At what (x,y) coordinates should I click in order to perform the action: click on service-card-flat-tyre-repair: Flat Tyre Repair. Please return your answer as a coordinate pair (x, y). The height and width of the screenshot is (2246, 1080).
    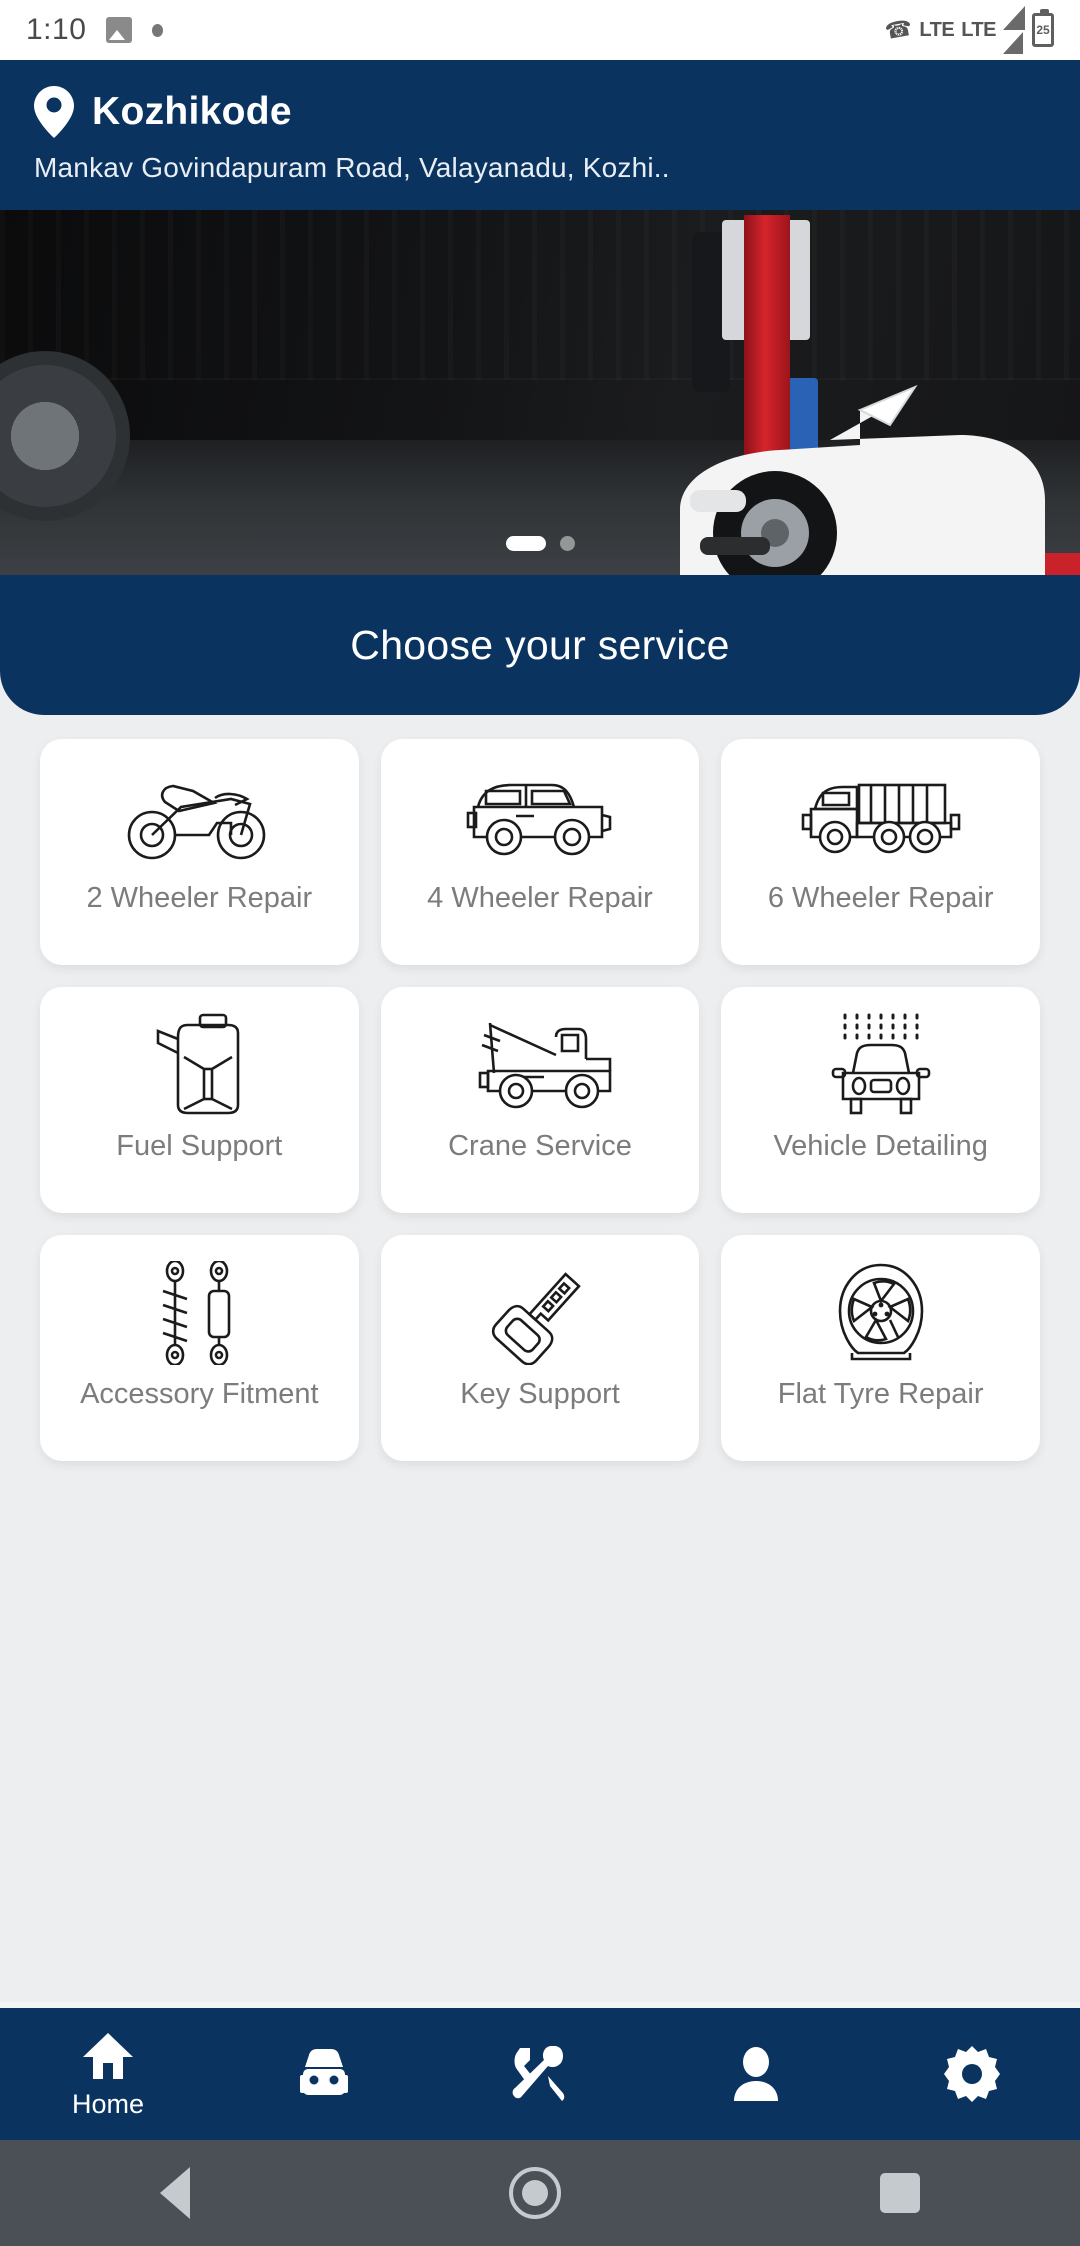
    Looking at the image, I should click on (880, 1348).